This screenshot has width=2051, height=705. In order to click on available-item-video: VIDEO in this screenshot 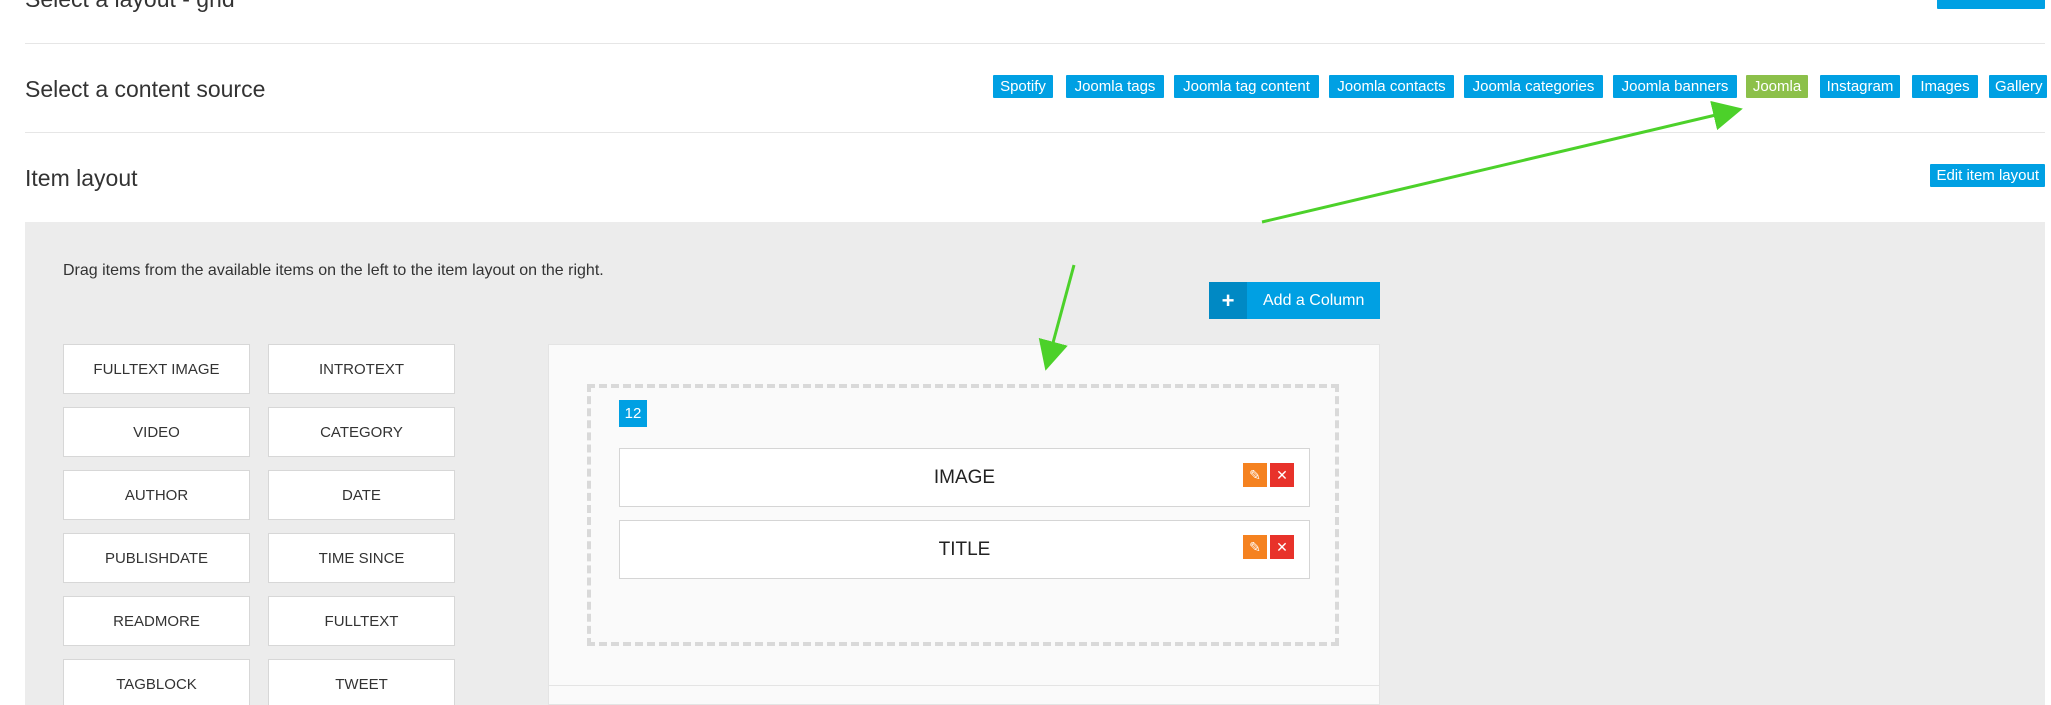, I will do `click(156, 432)`.